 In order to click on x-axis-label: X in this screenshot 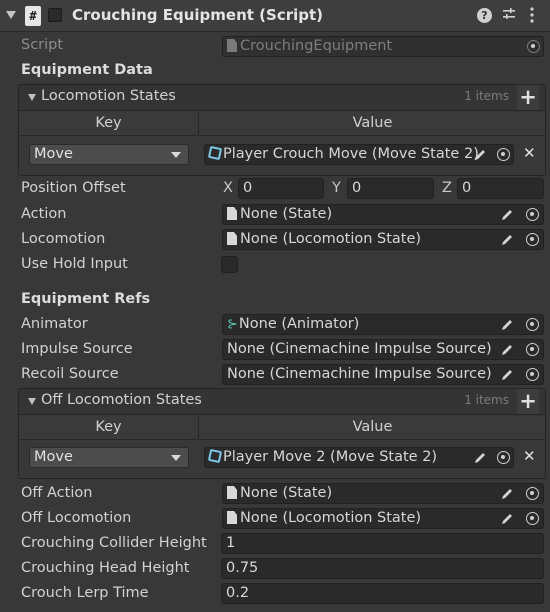, I will do `click(228, 188)`.